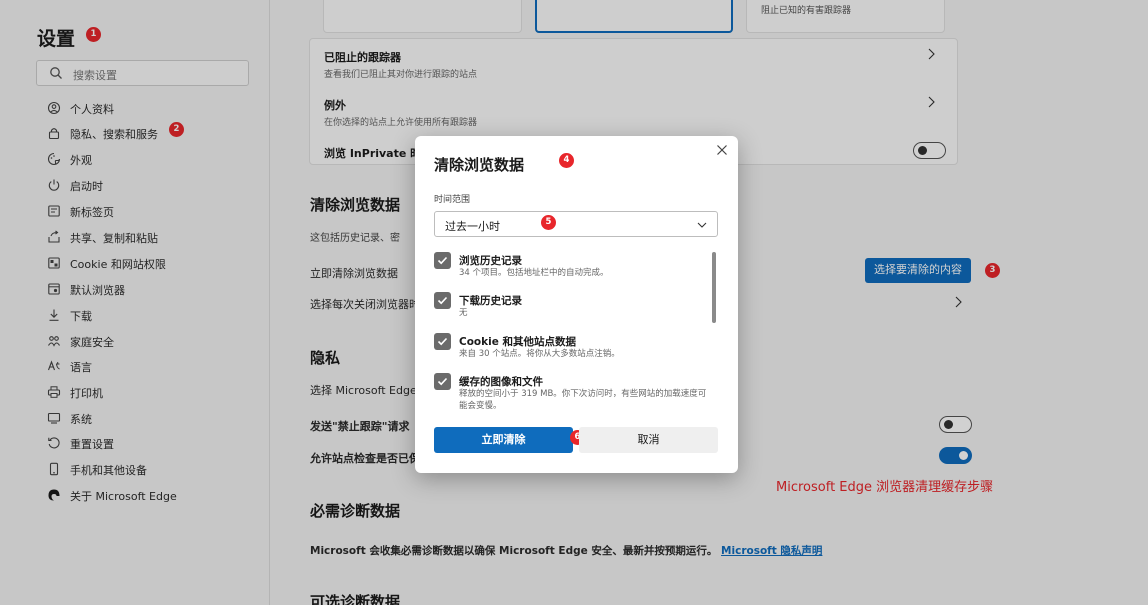  Describe the element at coordinates (548, 222) in the screenshot. I see `step-badge-5: 5` at that location.